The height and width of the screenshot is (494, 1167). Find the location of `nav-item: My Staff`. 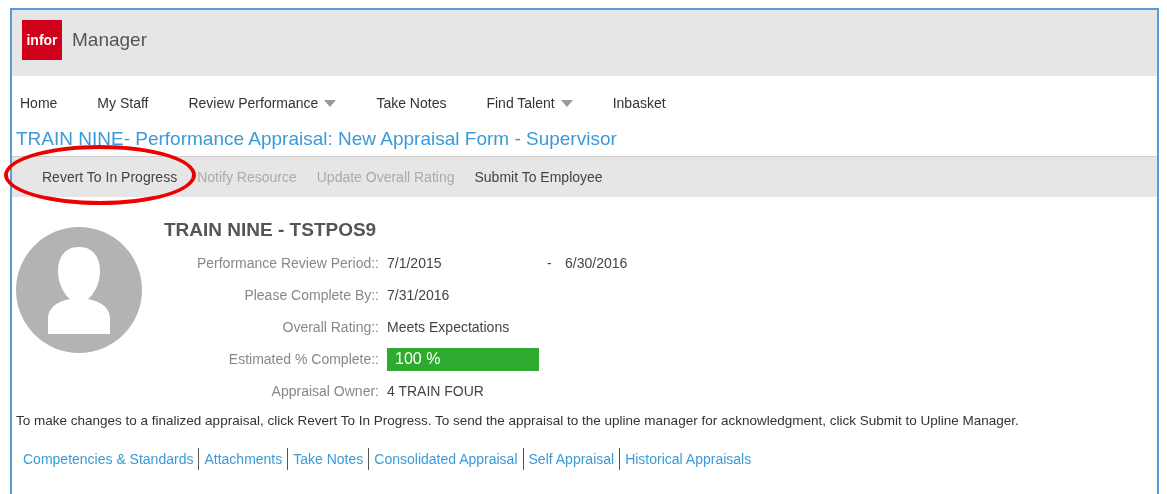

nav-item: My Staff is located at coordinates (123, 103).